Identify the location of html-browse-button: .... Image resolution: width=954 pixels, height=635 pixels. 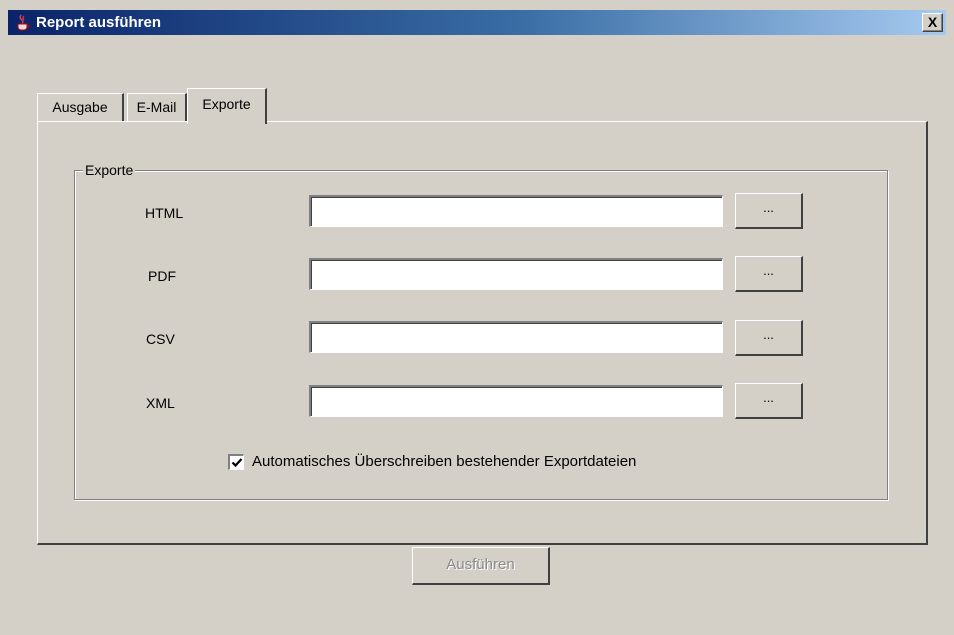
(769, 211).